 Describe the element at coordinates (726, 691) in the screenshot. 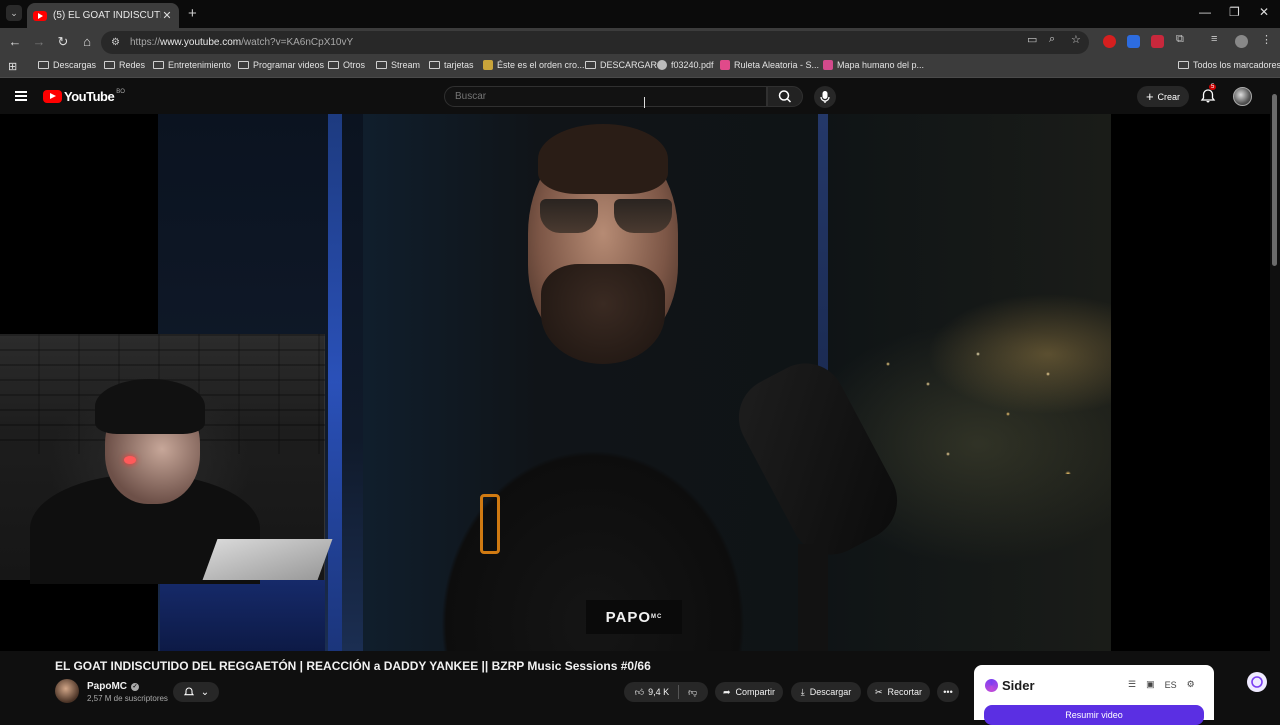

I see `share-arrow-icon: ➦` at that location.